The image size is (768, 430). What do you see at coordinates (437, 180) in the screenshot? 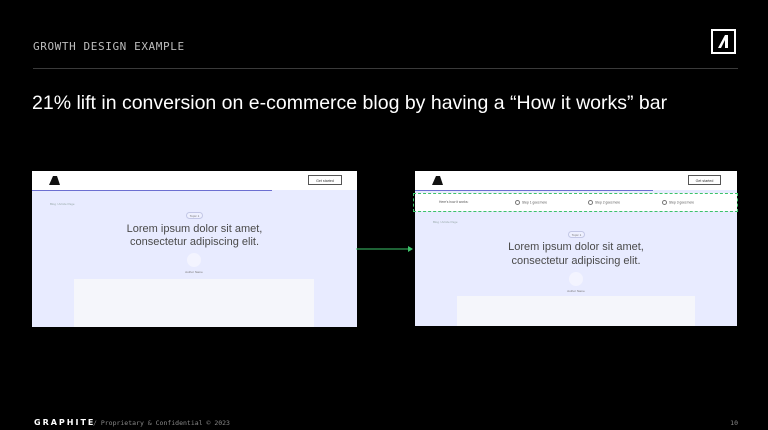
I see `mock-after-brand-icon` at bounding box center [437, 180].